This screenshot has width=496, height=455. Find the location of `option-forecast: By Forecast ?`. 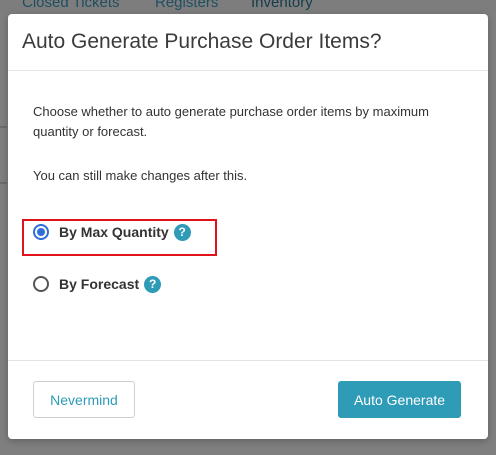

option-forecast: By Forecast ? is located at coordinates (97, 284).